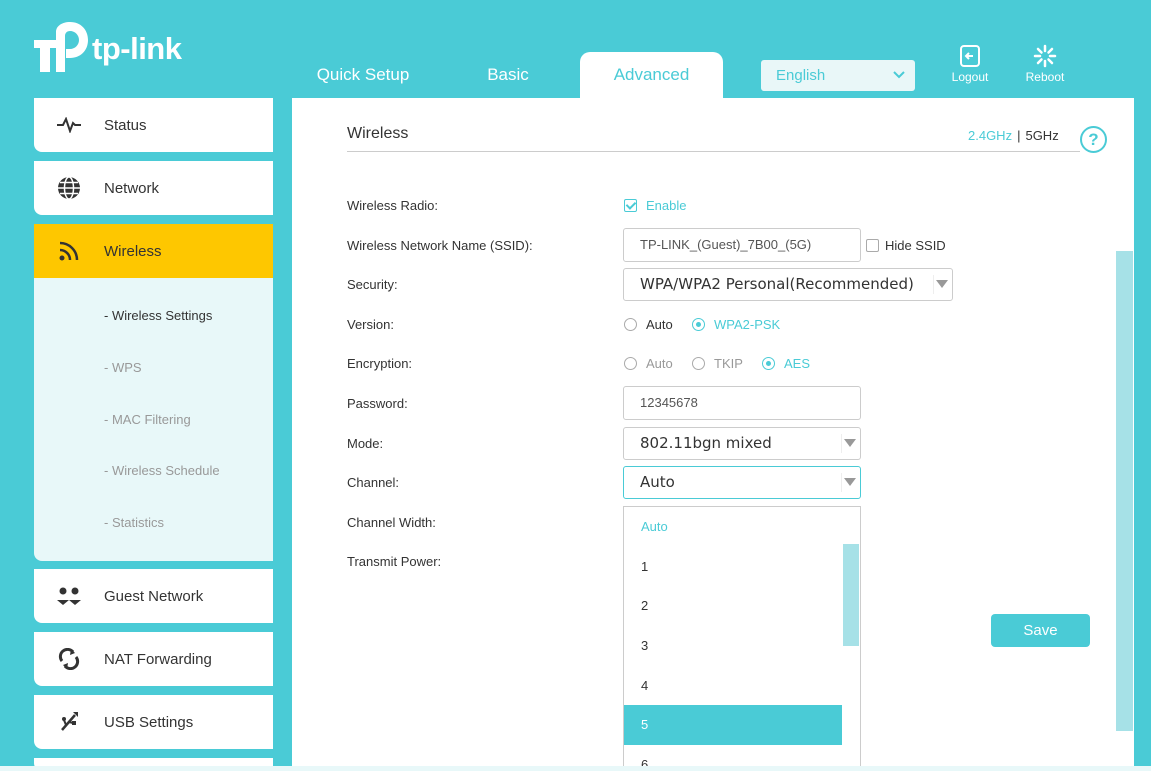  What do you see at coordinates (363, 75) in the screenshot?
I see `tab-quick-setup: Quick Setup` at bounding box center [363, 75].